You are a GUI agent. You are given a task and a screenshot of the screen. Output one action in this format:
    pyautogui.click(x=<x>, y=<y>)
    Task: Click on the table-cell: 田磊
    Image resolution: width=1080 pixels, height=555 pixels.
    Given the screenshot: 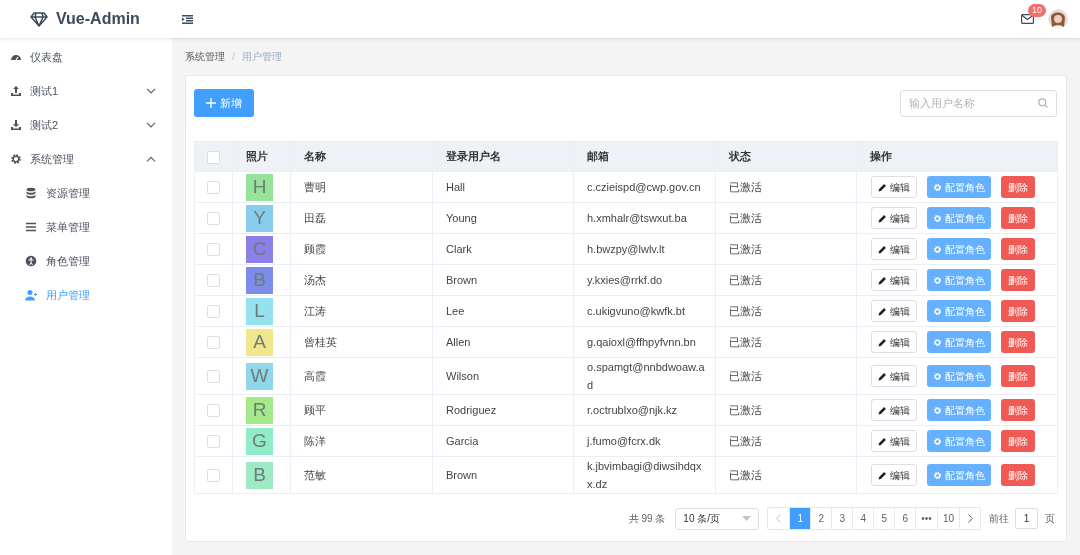 What is the action you would take?
    pyautogui.click(x=315, y=218)
    